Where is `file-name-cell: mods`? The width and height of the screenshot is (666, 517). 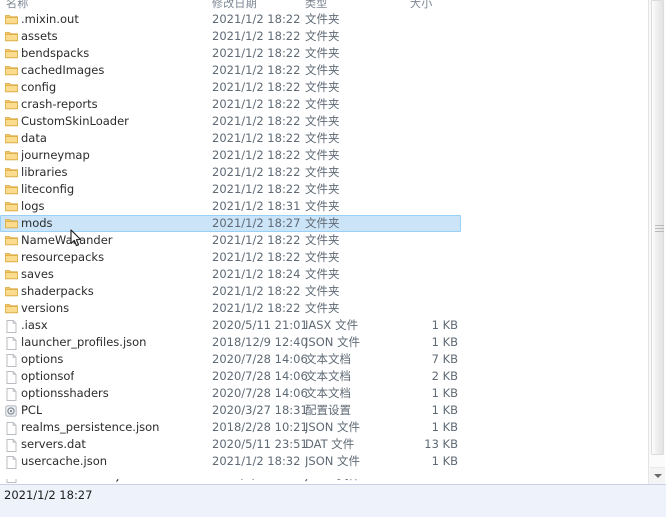
file-name-cell: mods is located at coordinates (37, 223).